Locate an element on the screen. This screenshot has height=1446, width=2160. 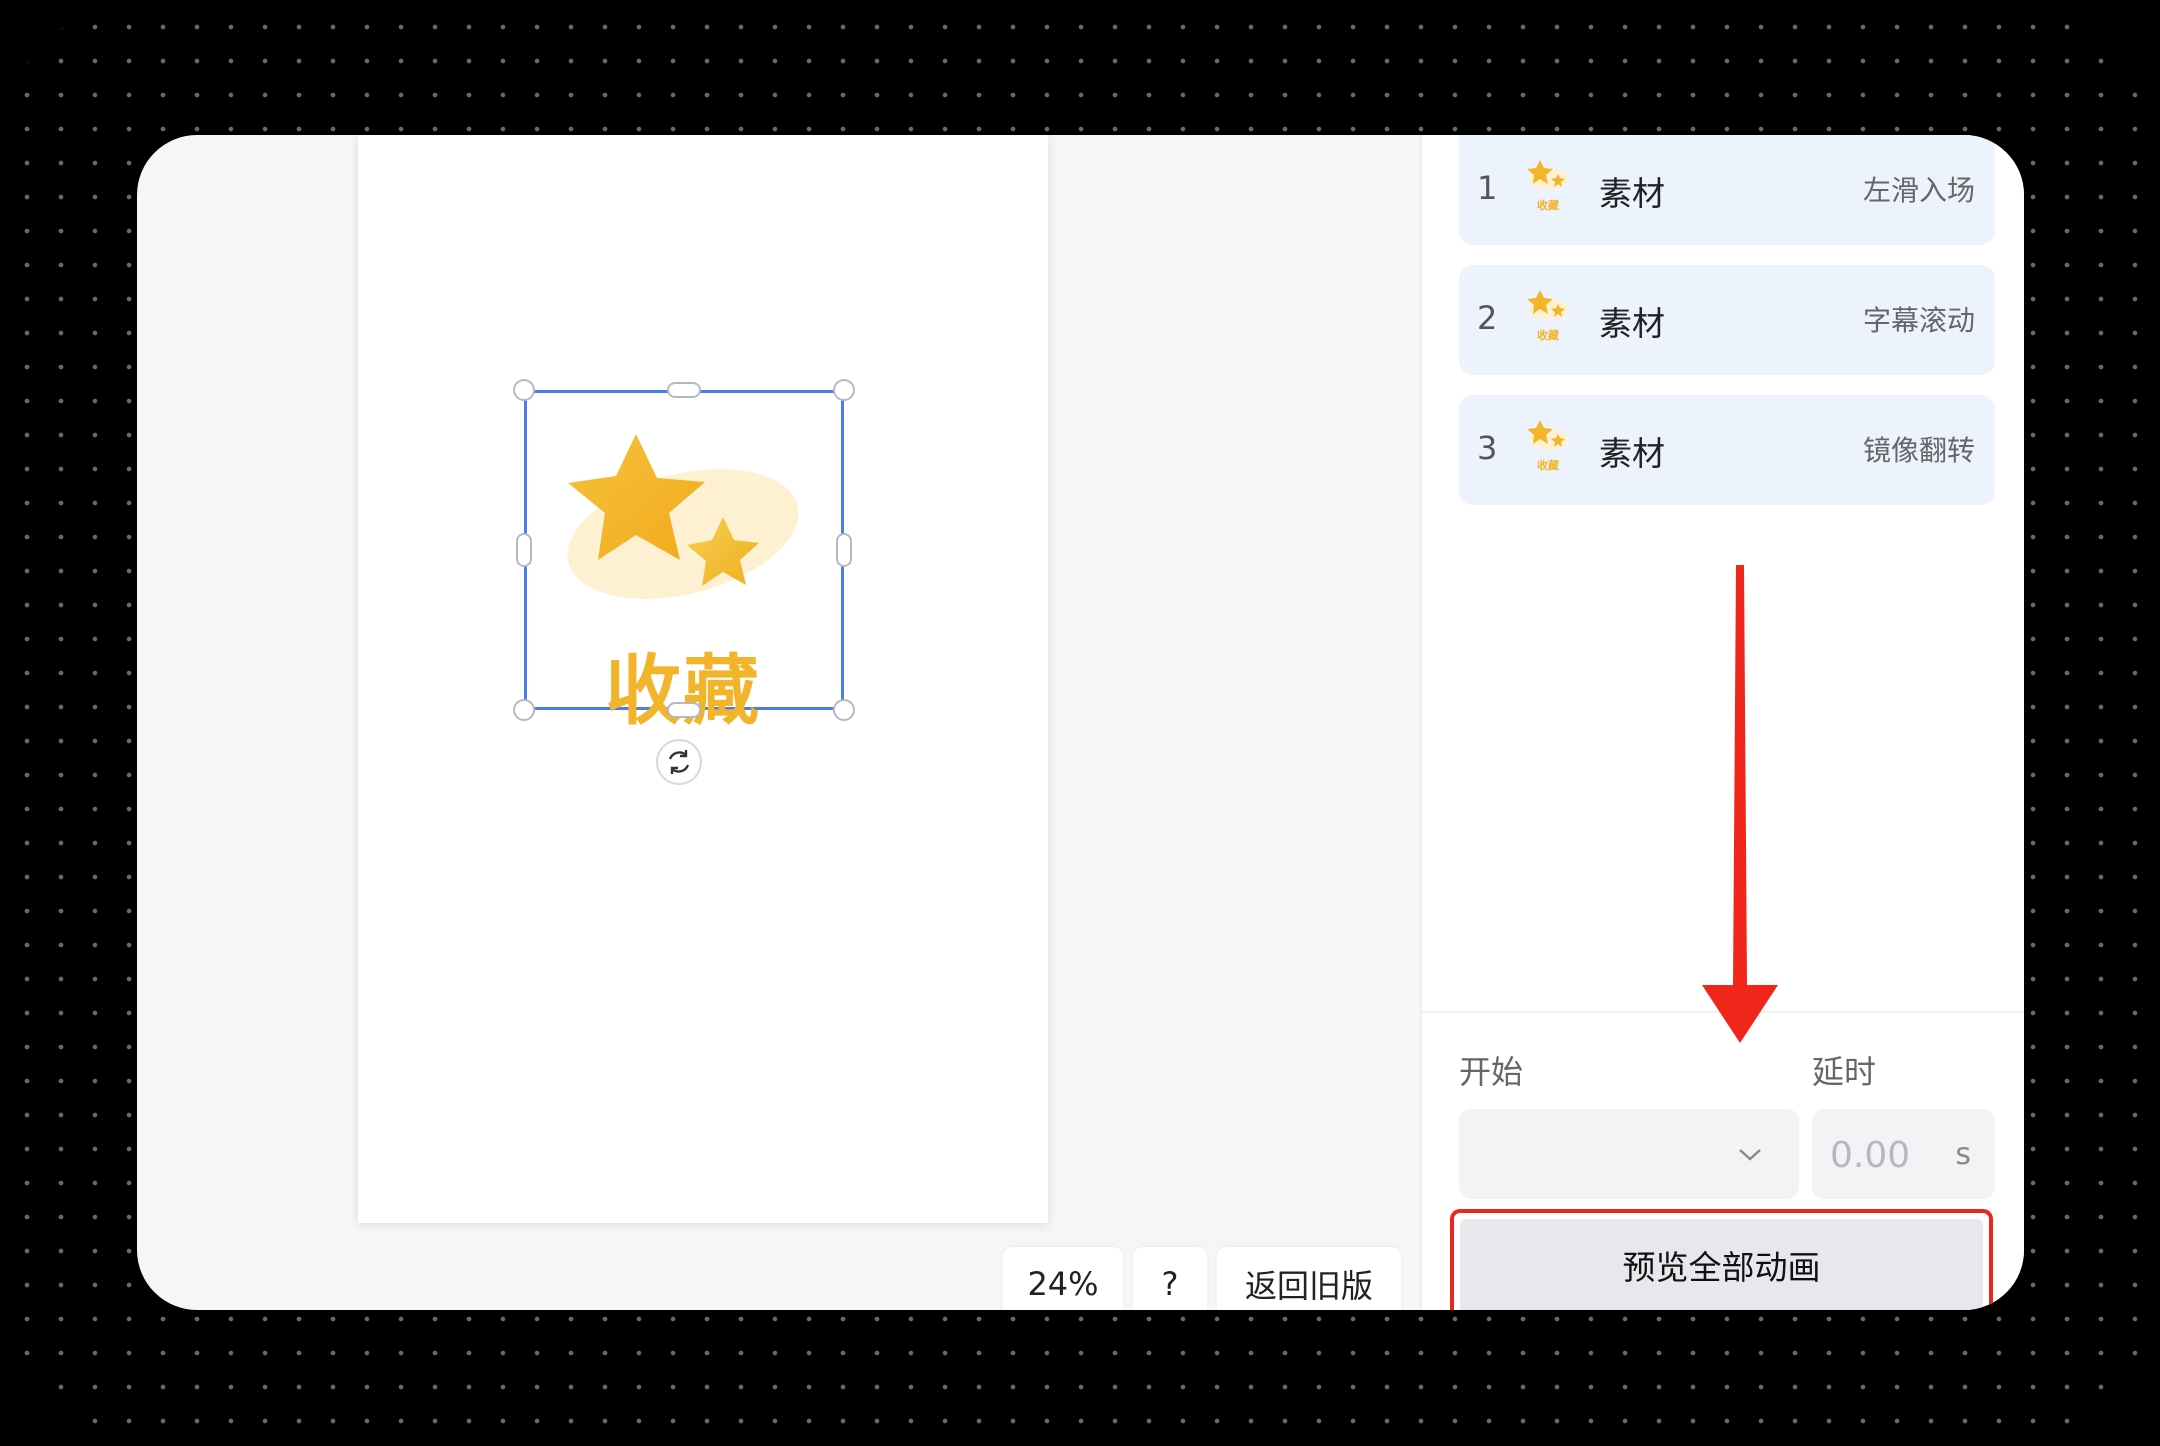
resize-handle-bottom-left is located at coordinates (524, 710).